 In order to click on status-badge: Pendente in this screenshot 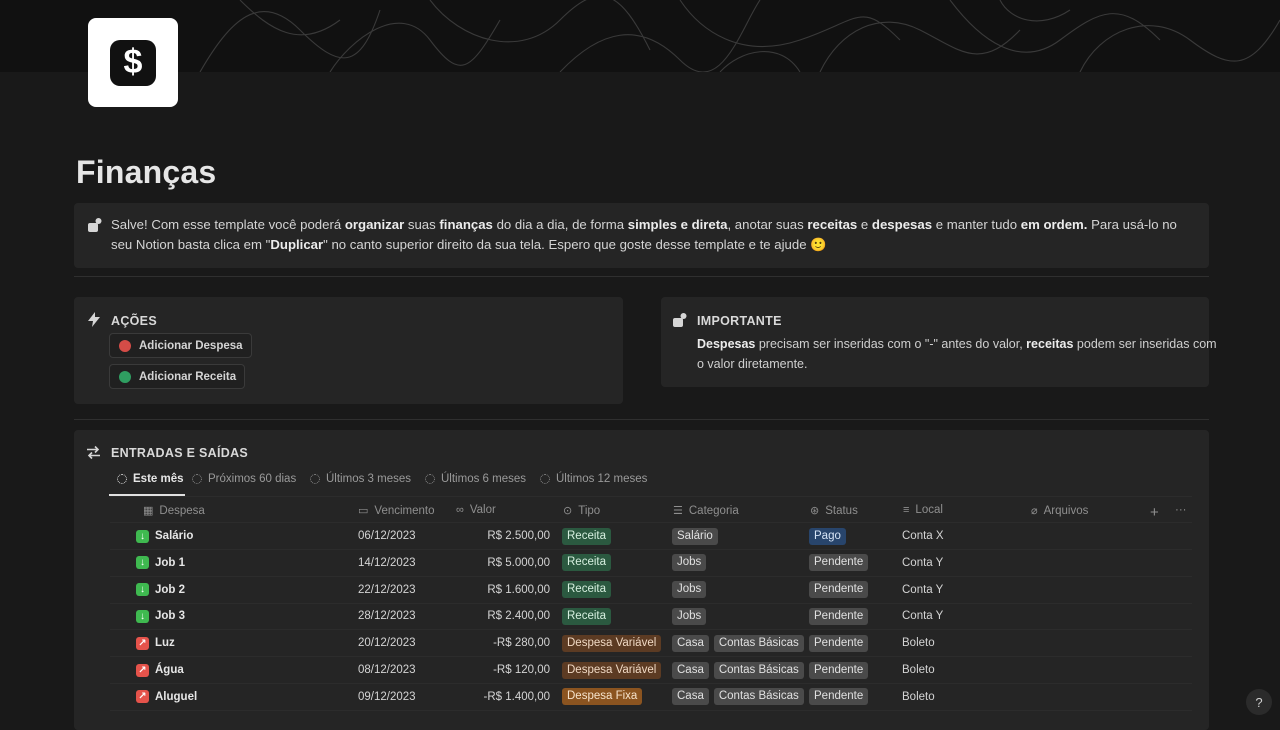, I will do `click(839, 563)`.